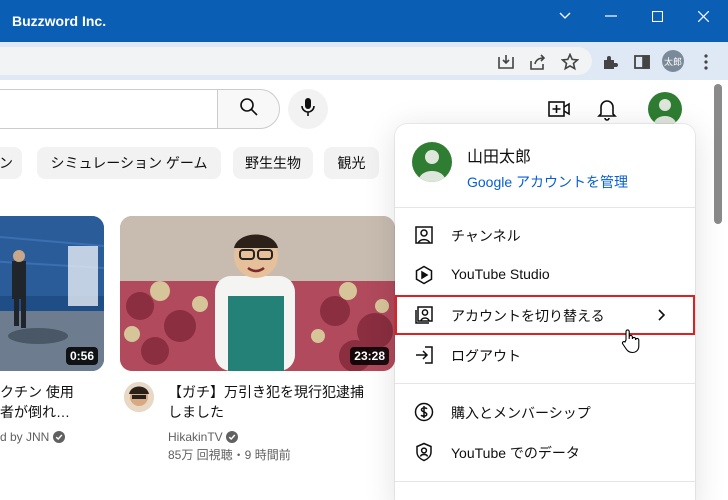 The height and width of the screenshot is (500, 728). What do you see at coordinates (559, 109) in the screenshot?
I see `create-video-icon` at bounding box center [559, 109].